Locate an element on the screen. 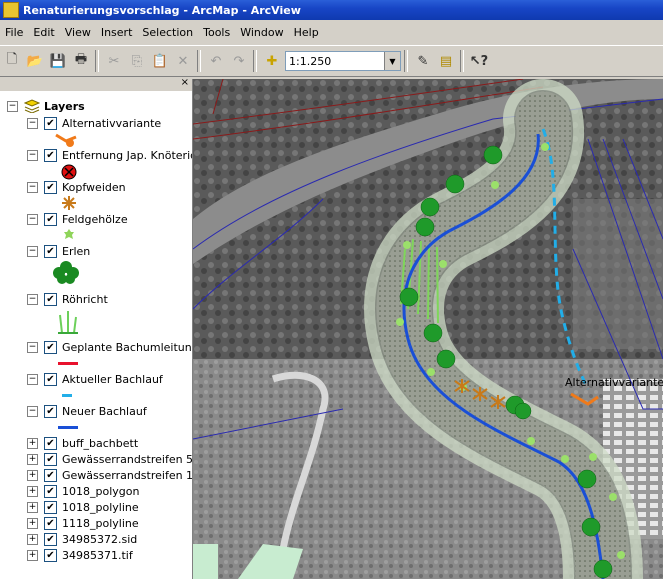 Image resolution: width=663 pixels, height=579 pixels. layer-label: Röhricht is located at coordinates (85, 299).